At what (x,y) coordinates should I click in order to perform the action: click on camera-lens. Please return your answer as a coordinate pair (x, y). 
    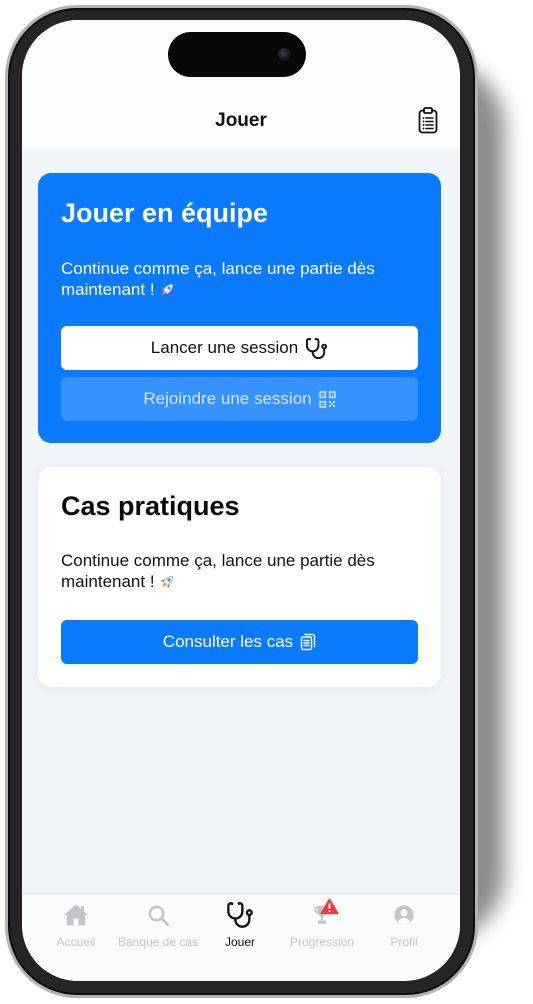
    Looking at the image, I should click on (284, 54).